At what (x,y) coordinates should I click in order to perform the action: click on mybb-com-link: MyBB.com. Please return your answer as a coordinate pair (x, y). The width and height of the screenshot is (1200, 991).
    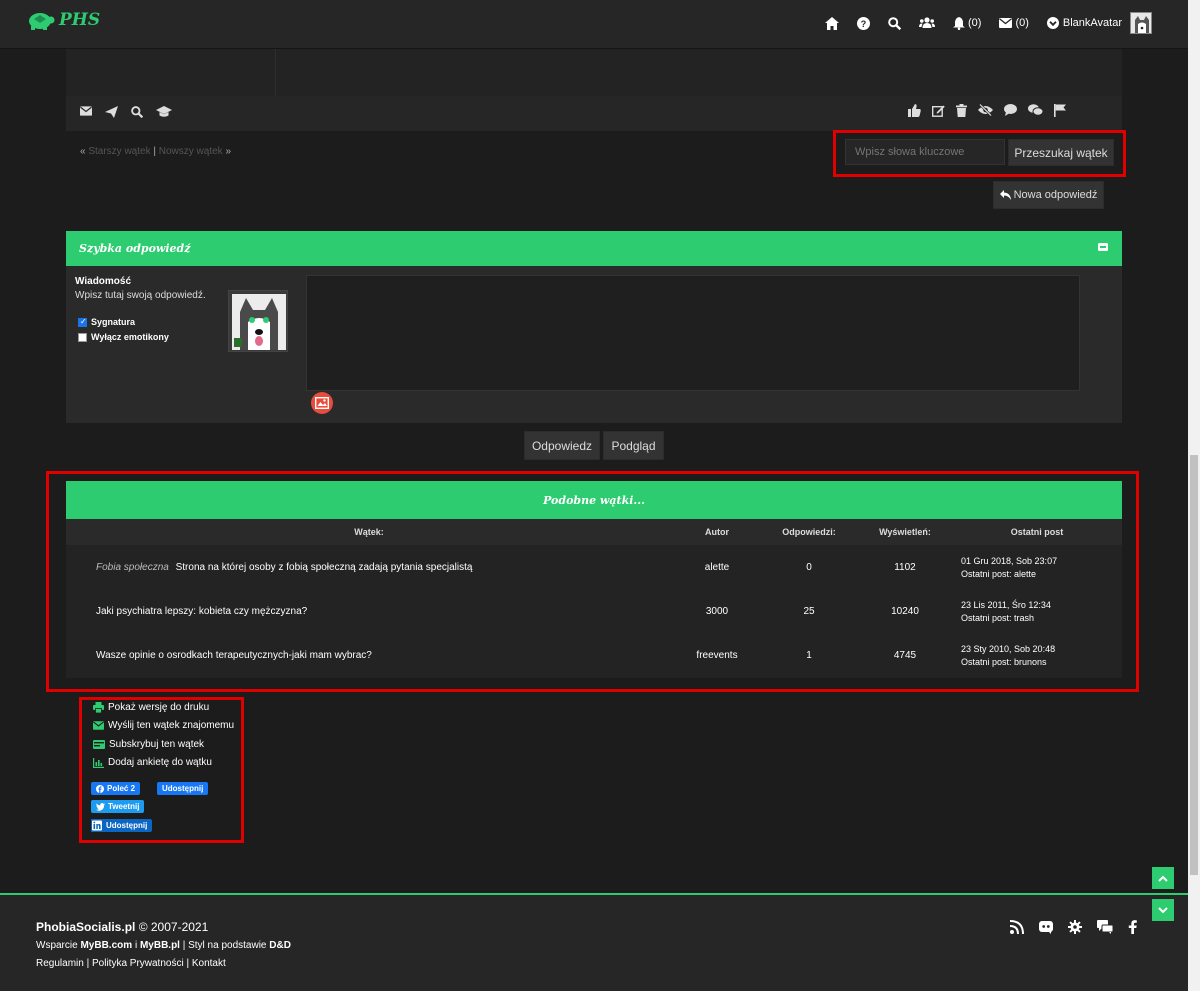
    Looking at the image, I should click on (106, 945).